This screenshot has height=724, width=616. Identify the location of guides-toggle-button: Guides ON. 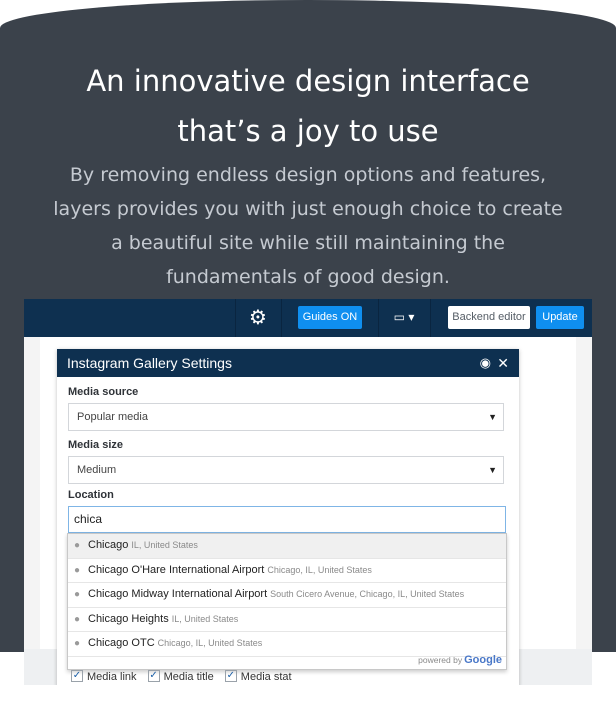
(330, 317).